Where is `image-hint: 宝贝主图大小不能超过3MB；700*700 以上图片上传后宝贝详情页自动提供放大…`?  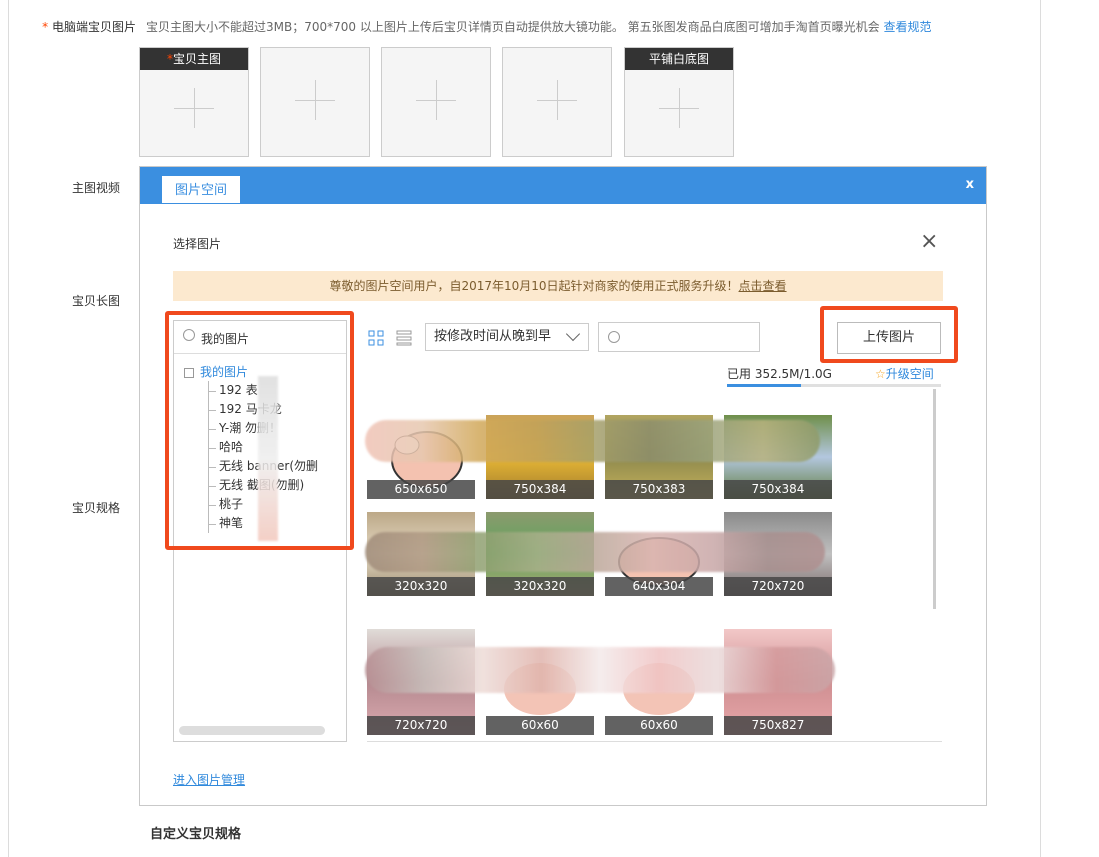
image-hint: 宝贝主图大小不能超过3MB；700*700 以上图片上传后宝贝详情页自动提供放大… is located at coordinates (539, 27).